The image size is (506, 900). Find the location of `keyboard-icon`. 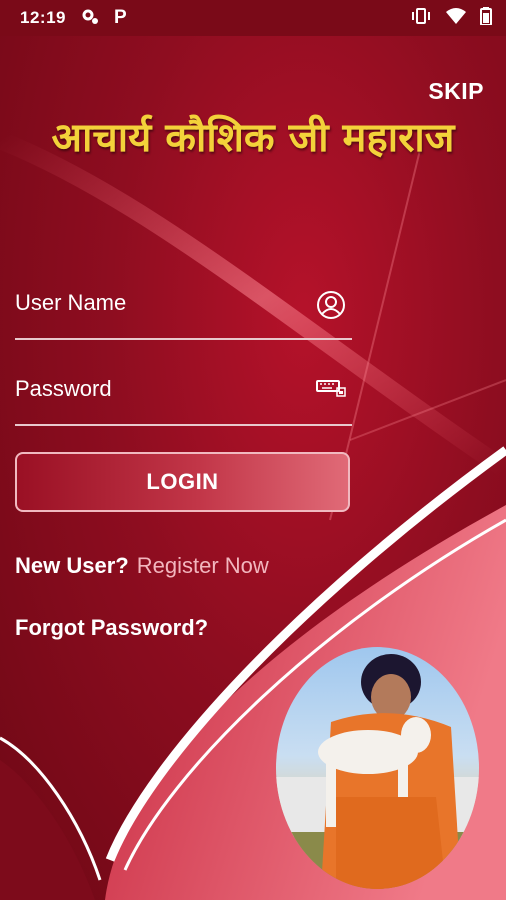

keyboard-icon is located at coordinates (331, 389).